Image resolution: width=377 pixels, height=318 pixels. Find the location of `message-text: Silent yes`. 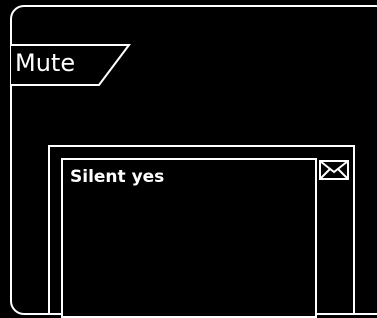

message-text: Silent yes is located at coordinates (117, 177).